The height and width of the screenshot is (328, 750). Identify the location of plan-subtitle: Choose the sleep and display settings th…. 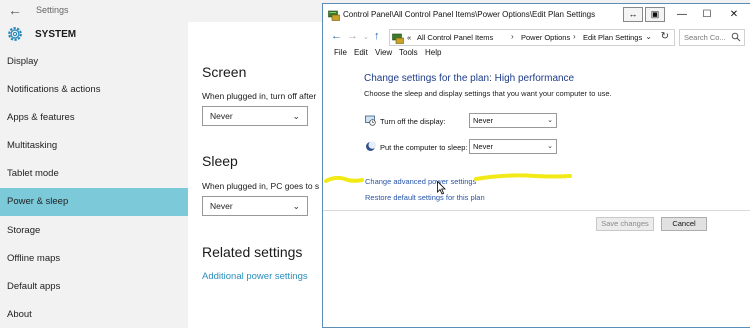
(488, 93).